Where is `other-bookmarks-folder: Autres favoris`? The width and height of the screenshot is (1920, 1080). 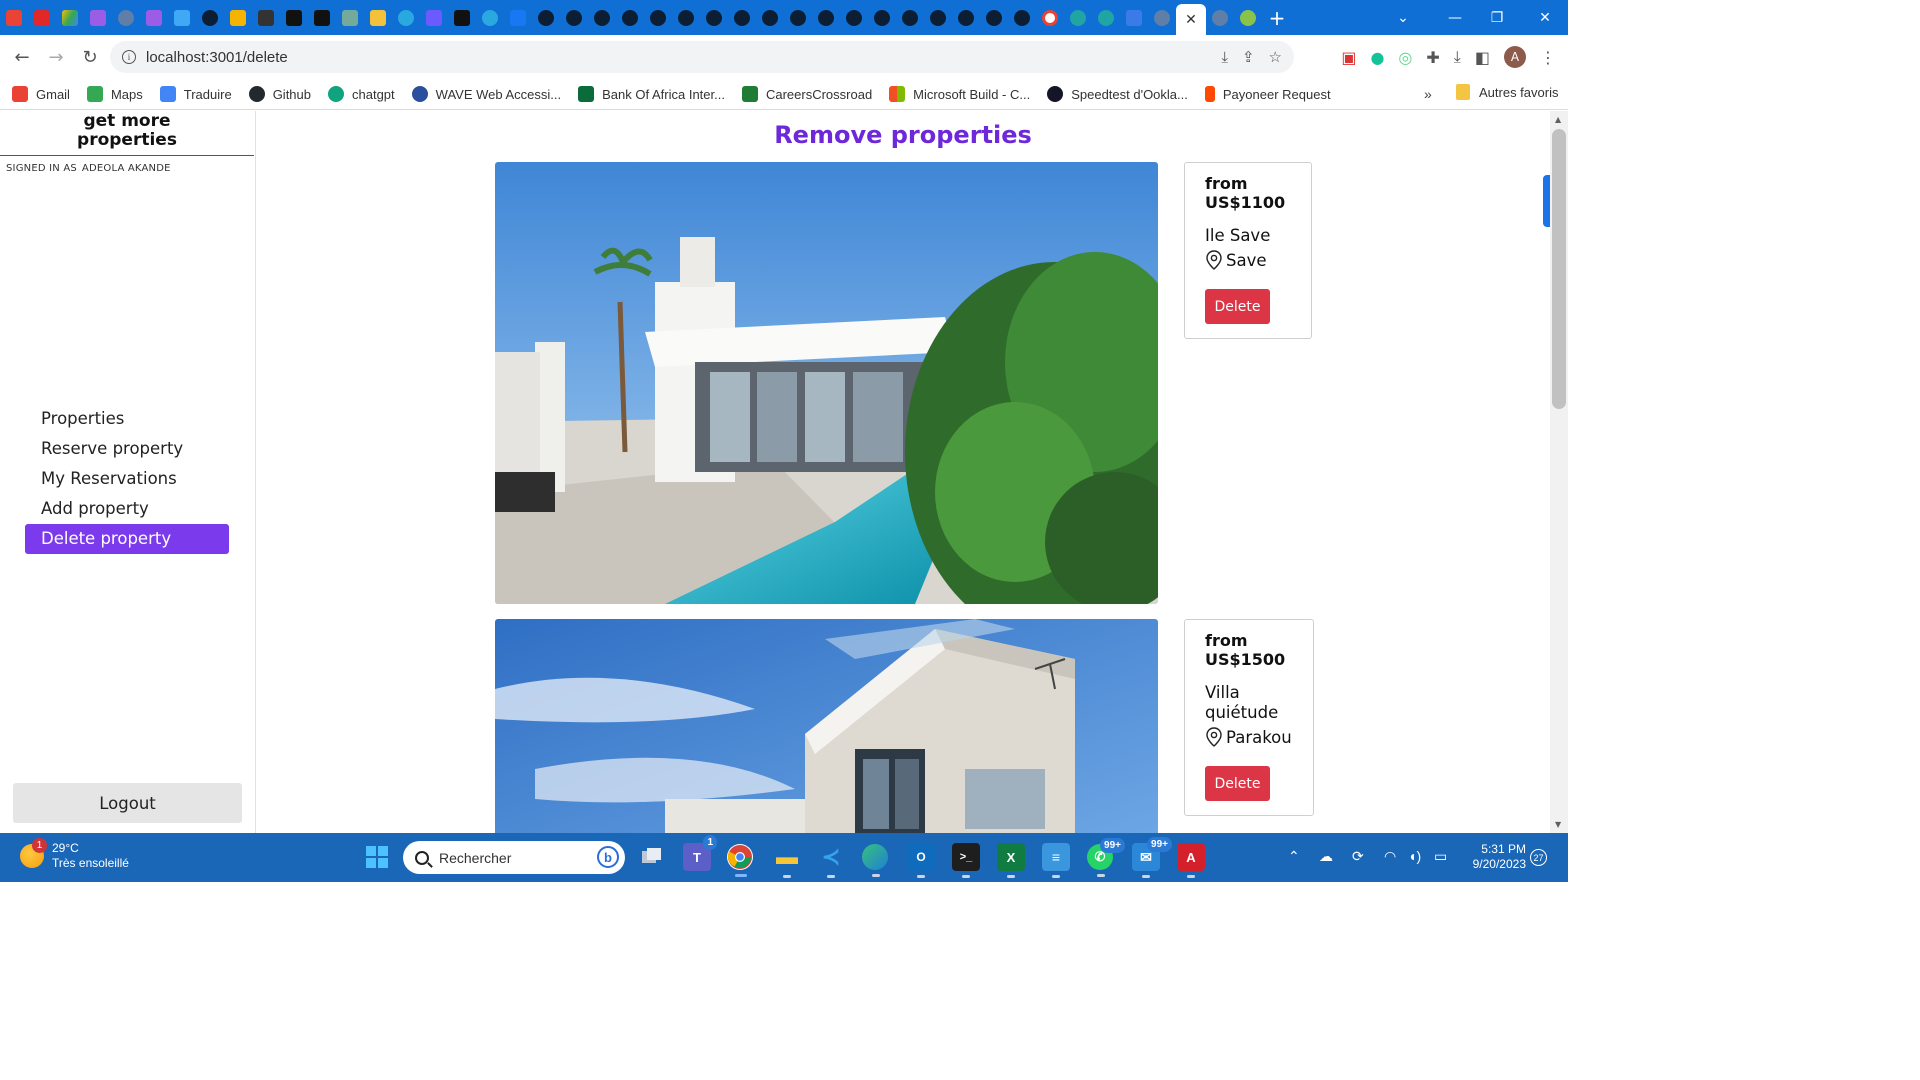 other-bookmarks-folder: Autres favoris is located at coordinates (1507, 92).